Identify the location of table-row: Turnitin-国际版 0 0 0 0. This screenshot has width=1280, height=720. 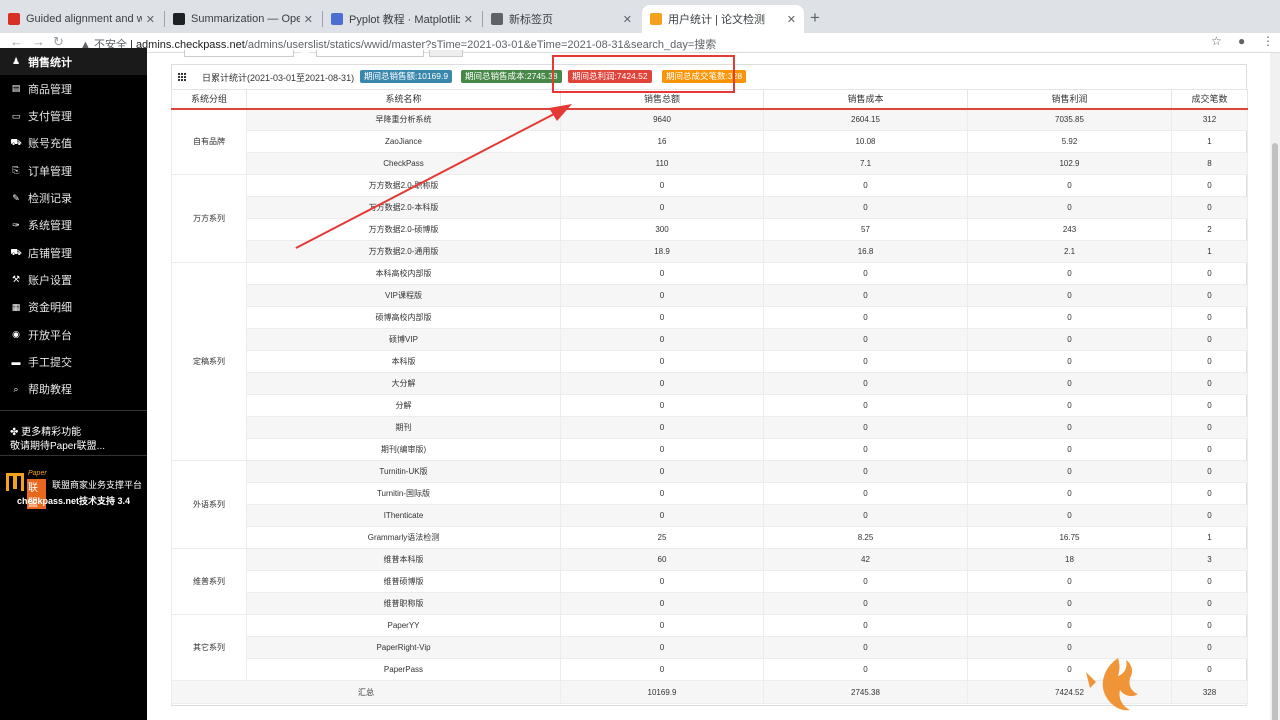
(710, 493).